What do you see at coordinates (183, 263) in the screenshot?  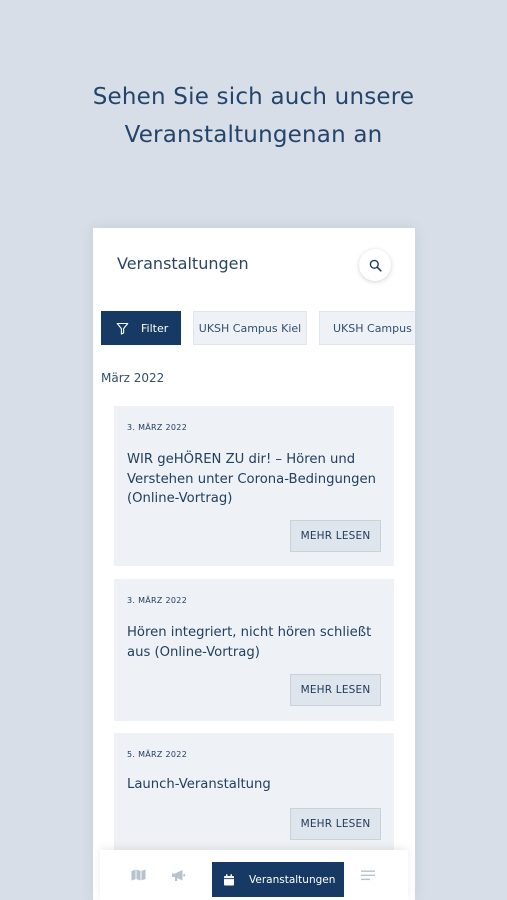 I see `page-title: Veranstaltungen` at bounding box center [183, 263].